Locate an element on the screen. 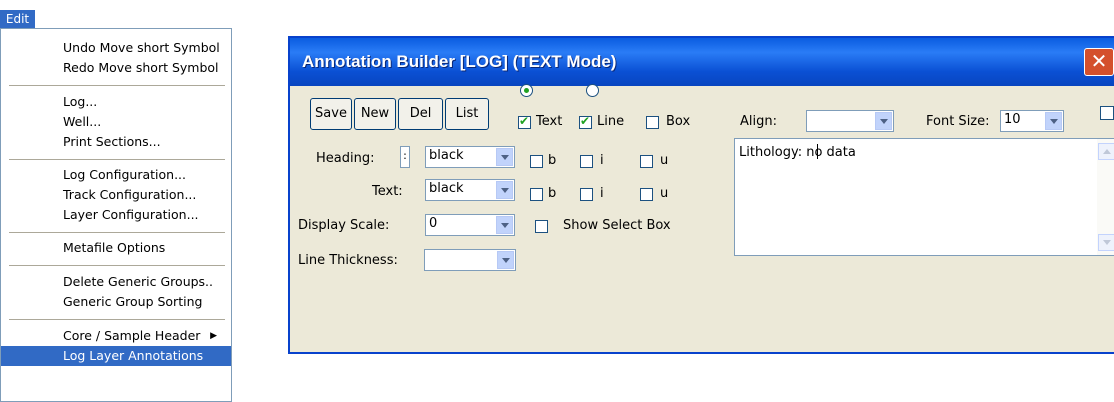 The height and width of the screenshot is (402, 1114). menu-item-undo: Undo Move short Symbol is located at coordinates (116, 48).